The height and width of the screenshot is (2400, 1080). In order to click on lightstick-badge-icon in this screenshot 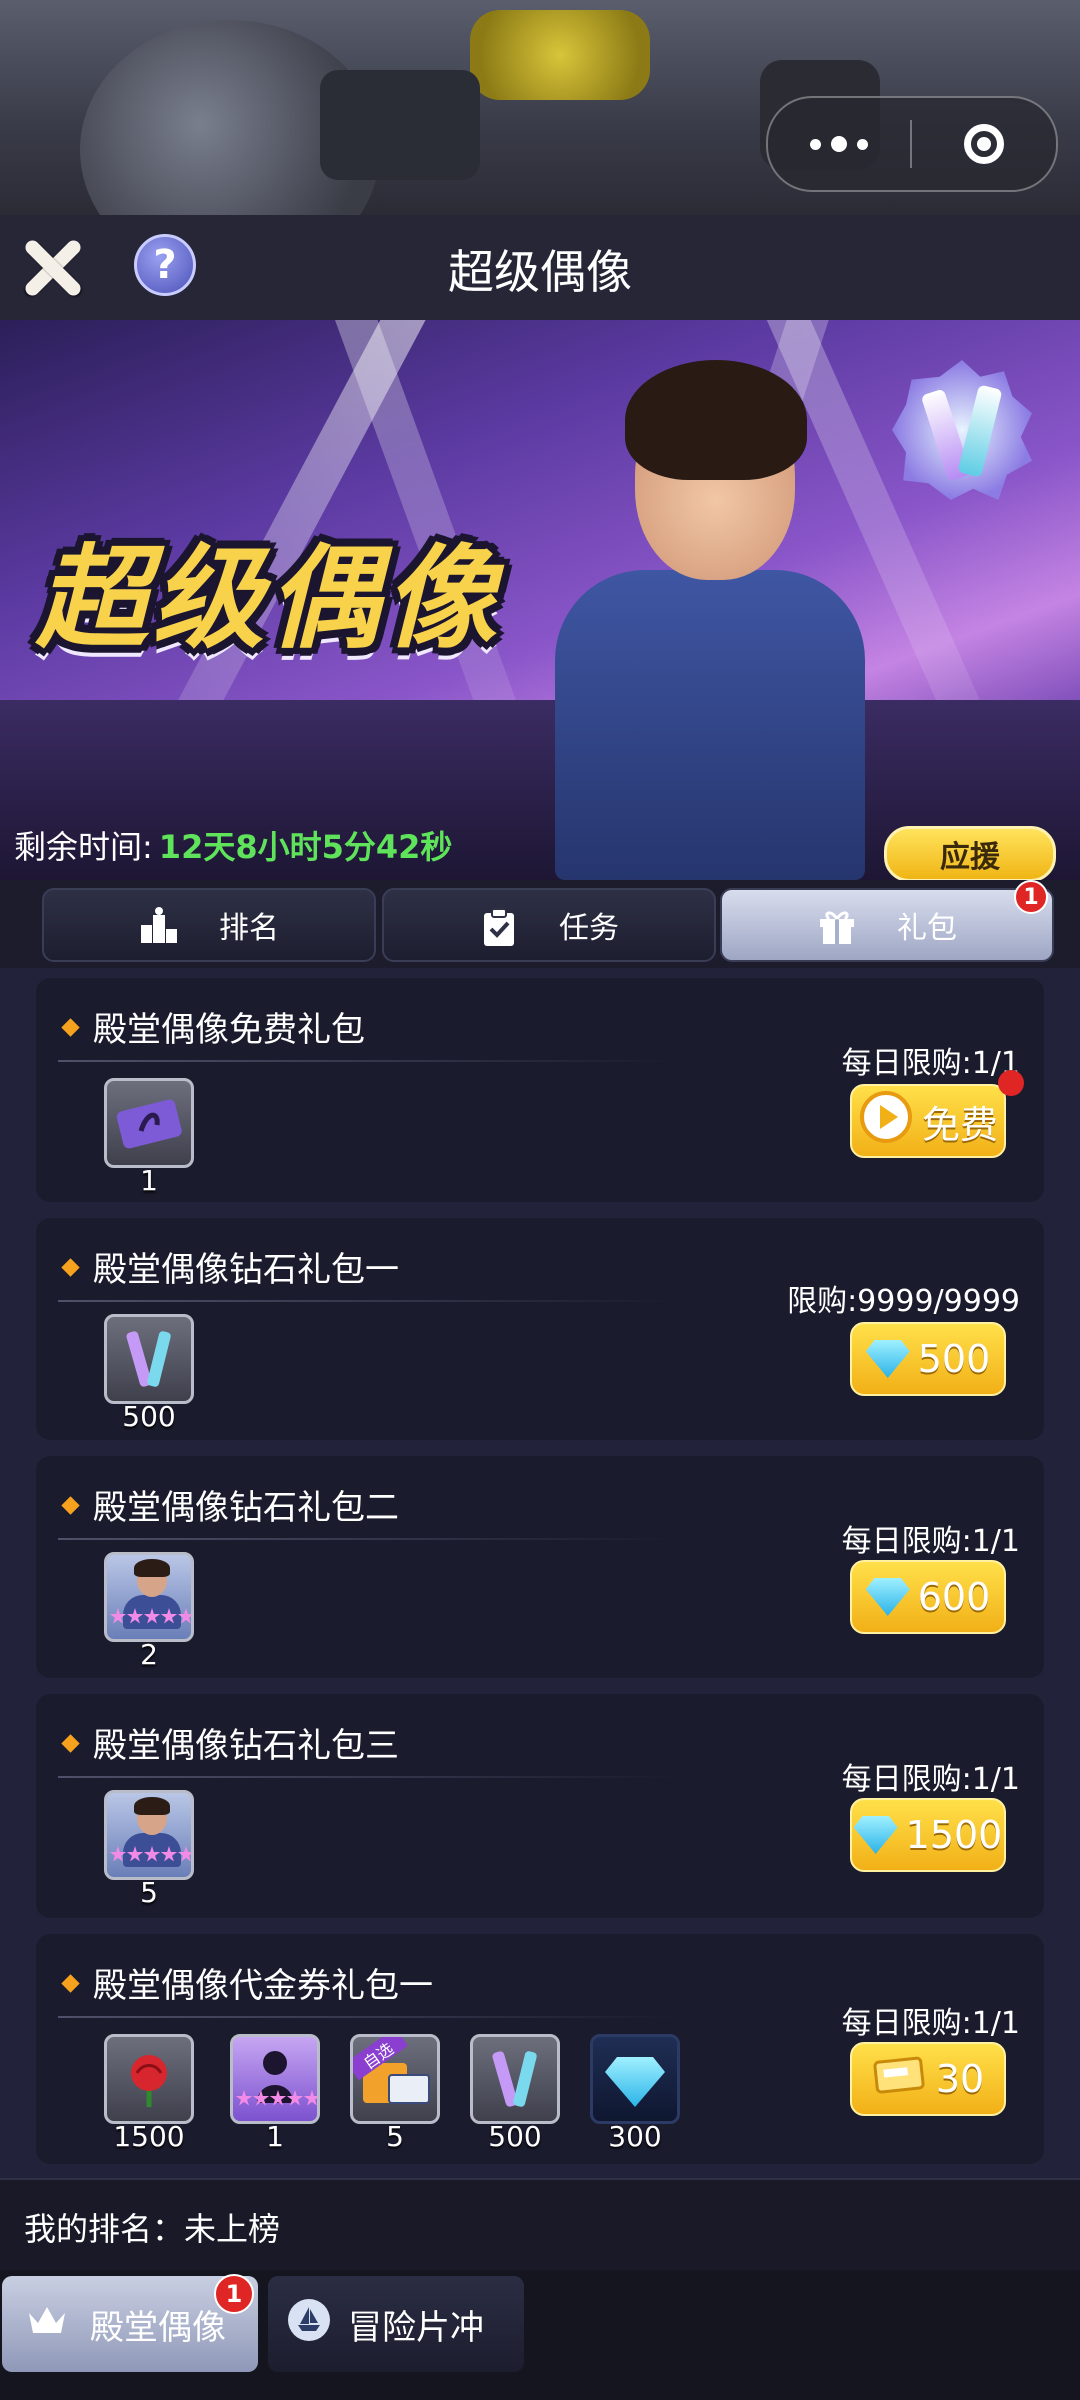, I will do `click(962, 445)`.